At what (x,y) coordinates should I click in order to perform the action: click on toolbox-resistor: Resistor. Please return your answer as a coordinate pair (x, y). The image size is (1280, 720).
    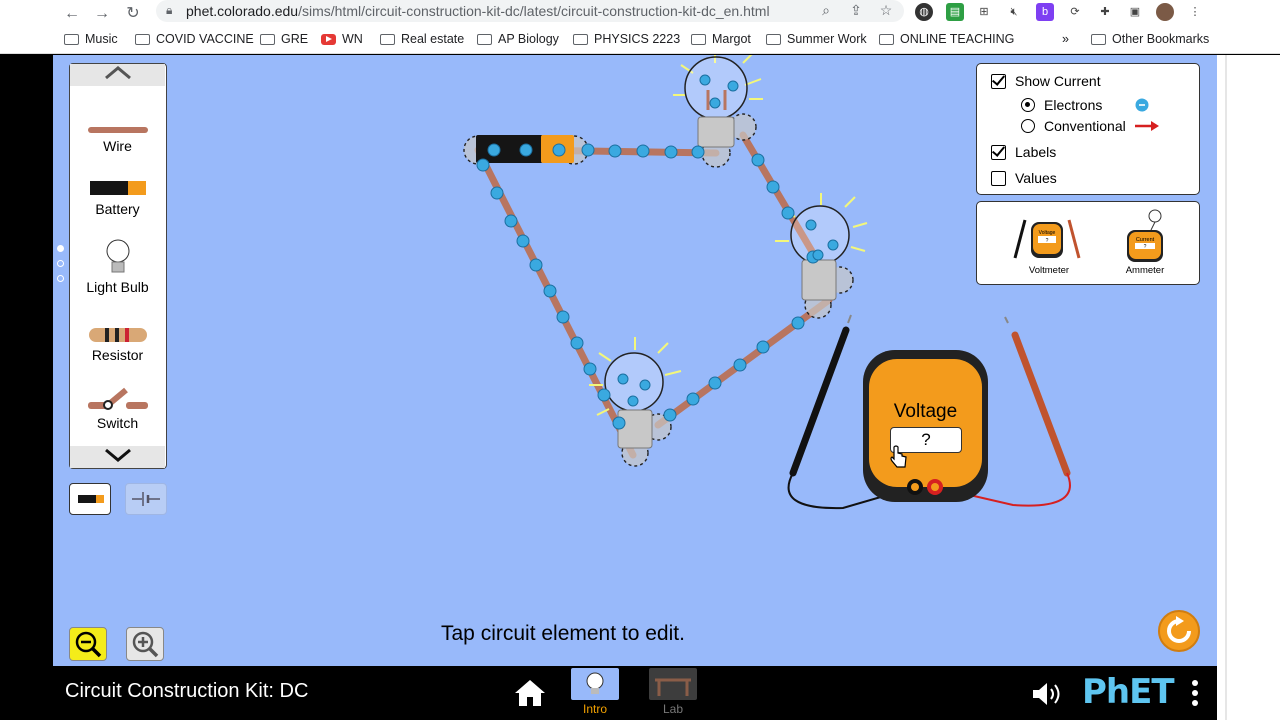
    Looking at the image, I should click on (117, 344).